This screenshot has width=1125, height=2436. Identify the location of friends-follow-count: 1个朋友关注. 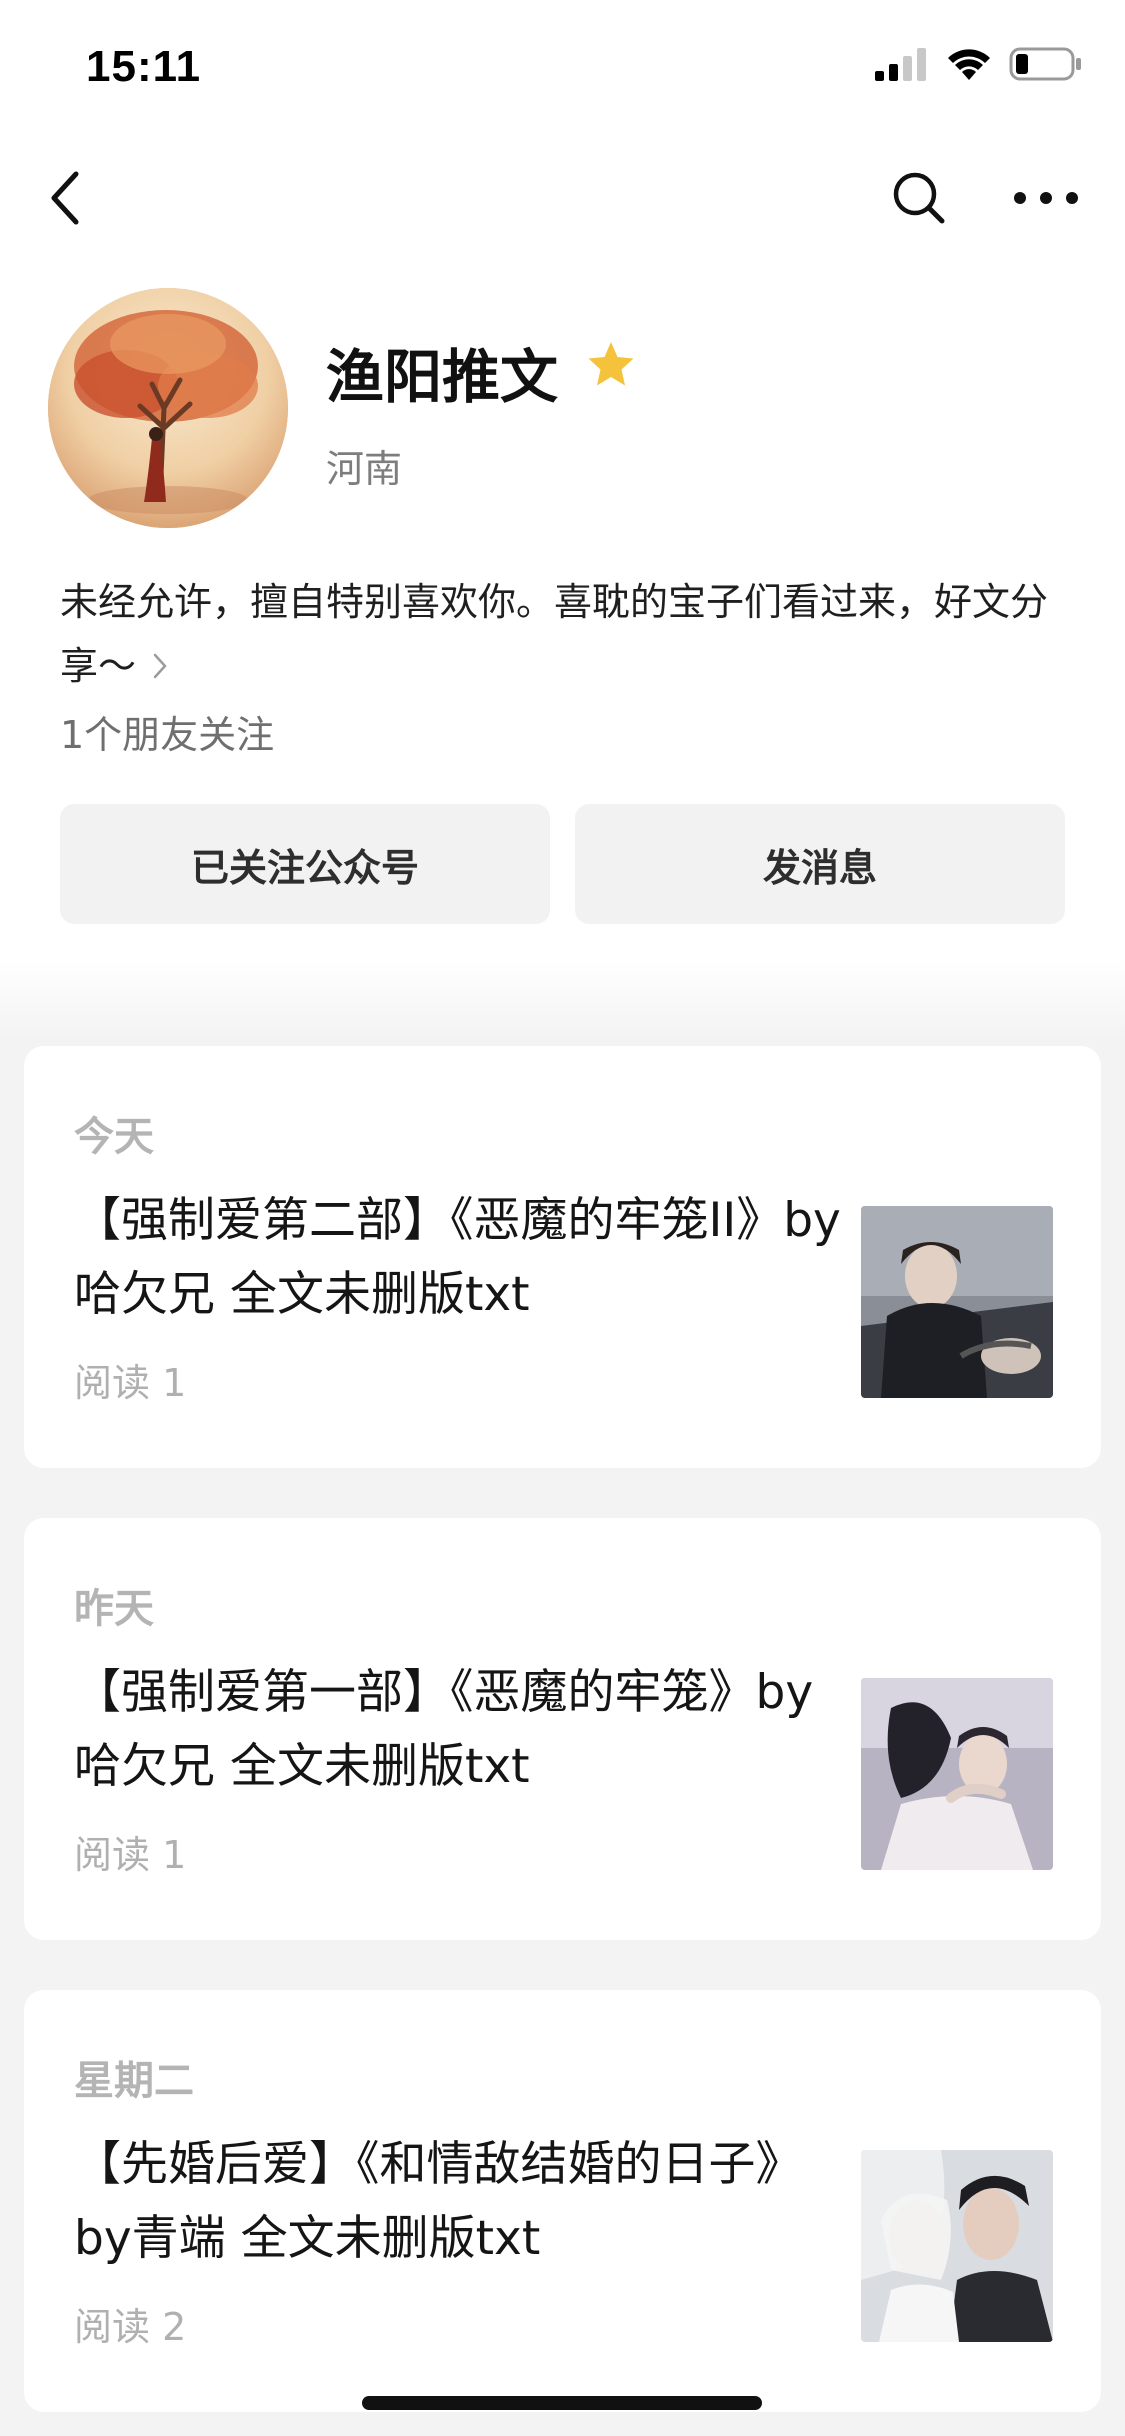
(167, 731).